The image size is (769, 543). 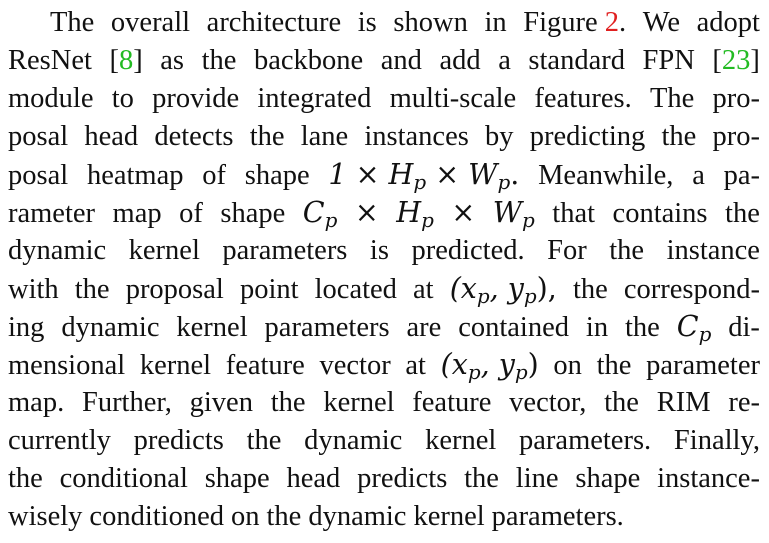 What do you see at coordinates (533, 364) in the screenshot?
I see `math-text: )` at bounding box center [533, 364].